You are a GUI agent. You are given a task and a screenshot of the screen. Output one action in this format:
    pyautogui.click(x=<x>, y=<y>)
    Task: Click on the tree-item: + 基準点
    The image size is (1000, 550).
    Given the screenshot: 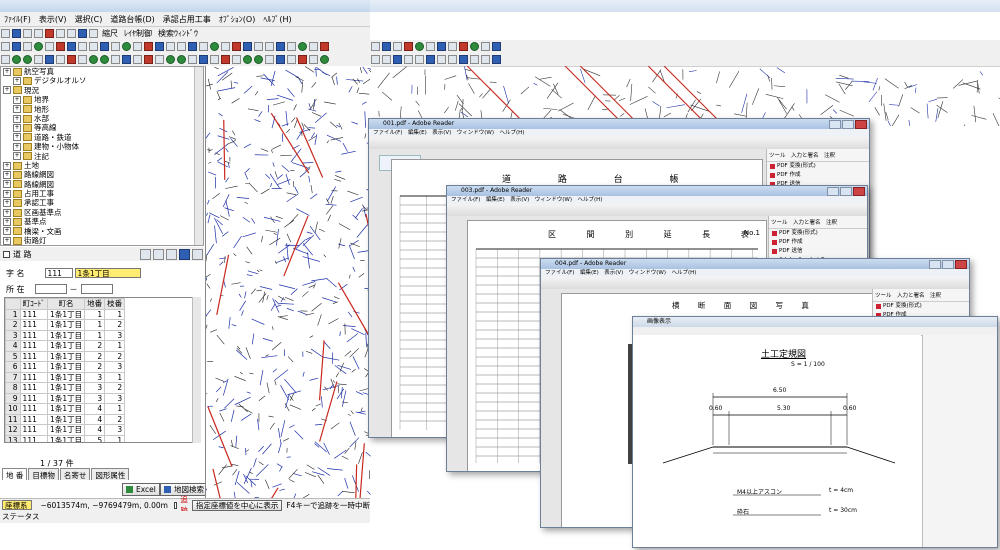 What is the action you would take?
    pyautogui.click(x=102, y=221)
    